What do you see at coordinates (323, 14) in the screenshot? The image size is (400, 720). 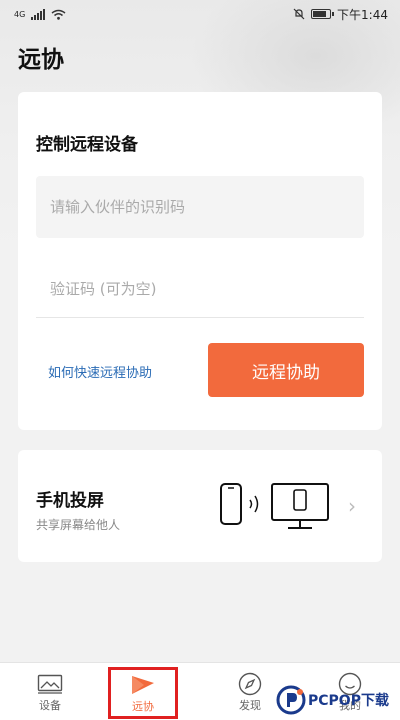 I see `battery-icon` at bounding box center [323, 14].